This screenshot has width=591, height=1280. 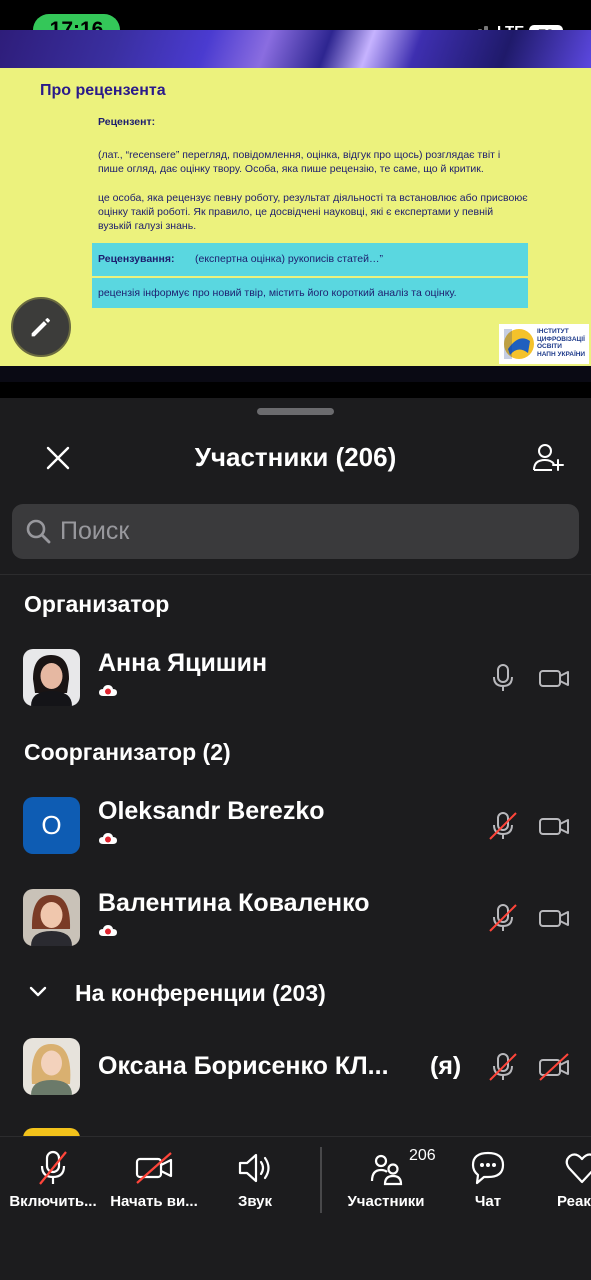 What do you see at coordinates (554, 1067) in the screenshot?
I see `camera-disabled-icon` at bounding box center [554, 1067].